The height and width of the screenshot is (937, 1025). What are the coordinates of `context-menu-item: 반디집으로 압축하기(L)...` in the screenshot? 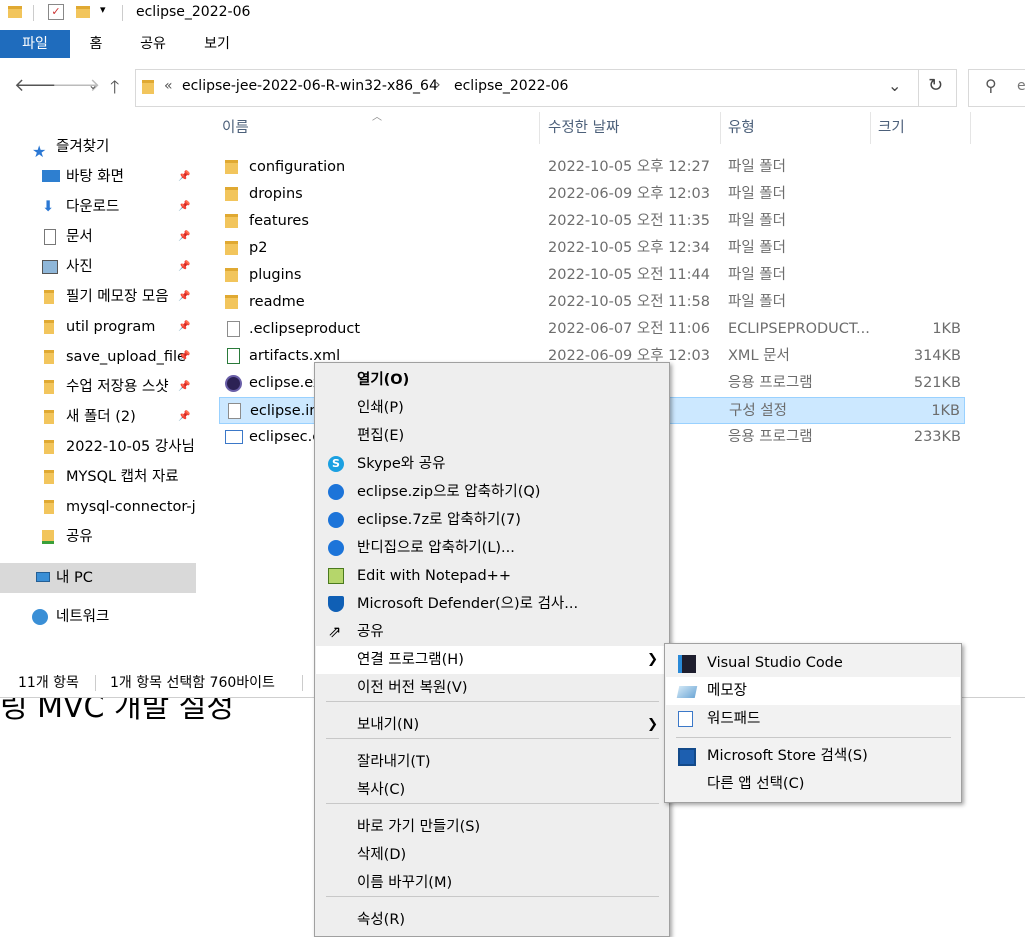 It's located at (492, 548).